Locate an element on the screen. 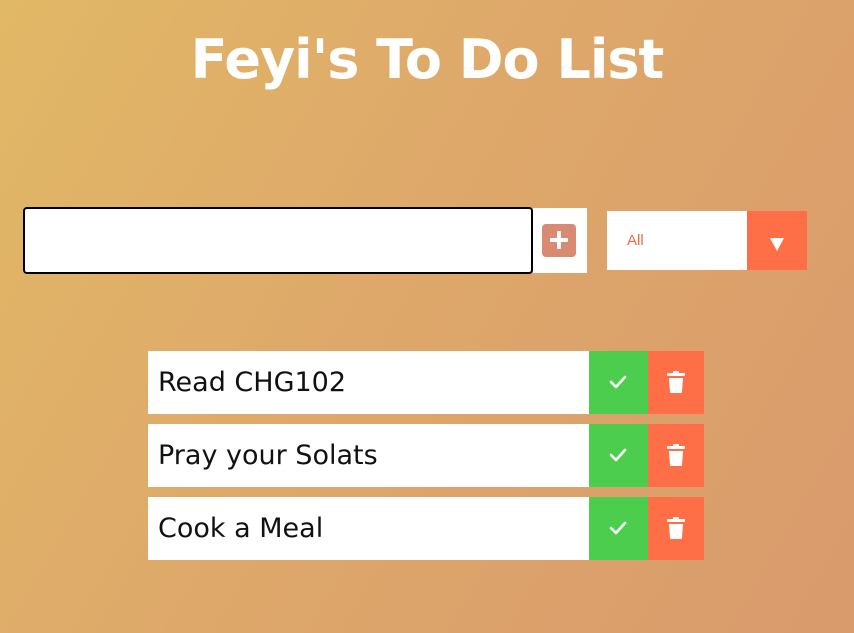 Image resolution: width=854 pixels, height=633 pixels. caret-down-icon is located at coordinates (777, 244).